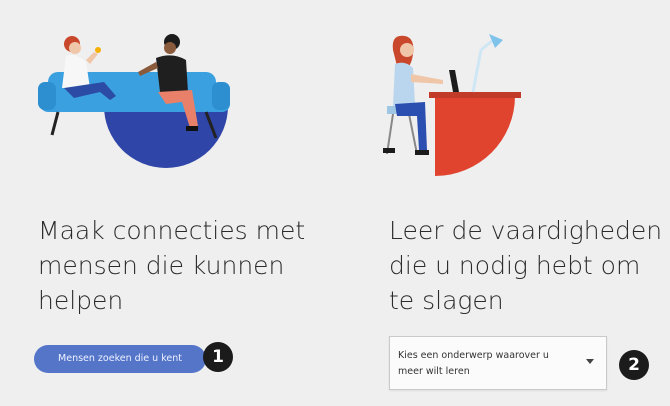  I want to click on people-on-sofa-illustration, so click(134, 101).